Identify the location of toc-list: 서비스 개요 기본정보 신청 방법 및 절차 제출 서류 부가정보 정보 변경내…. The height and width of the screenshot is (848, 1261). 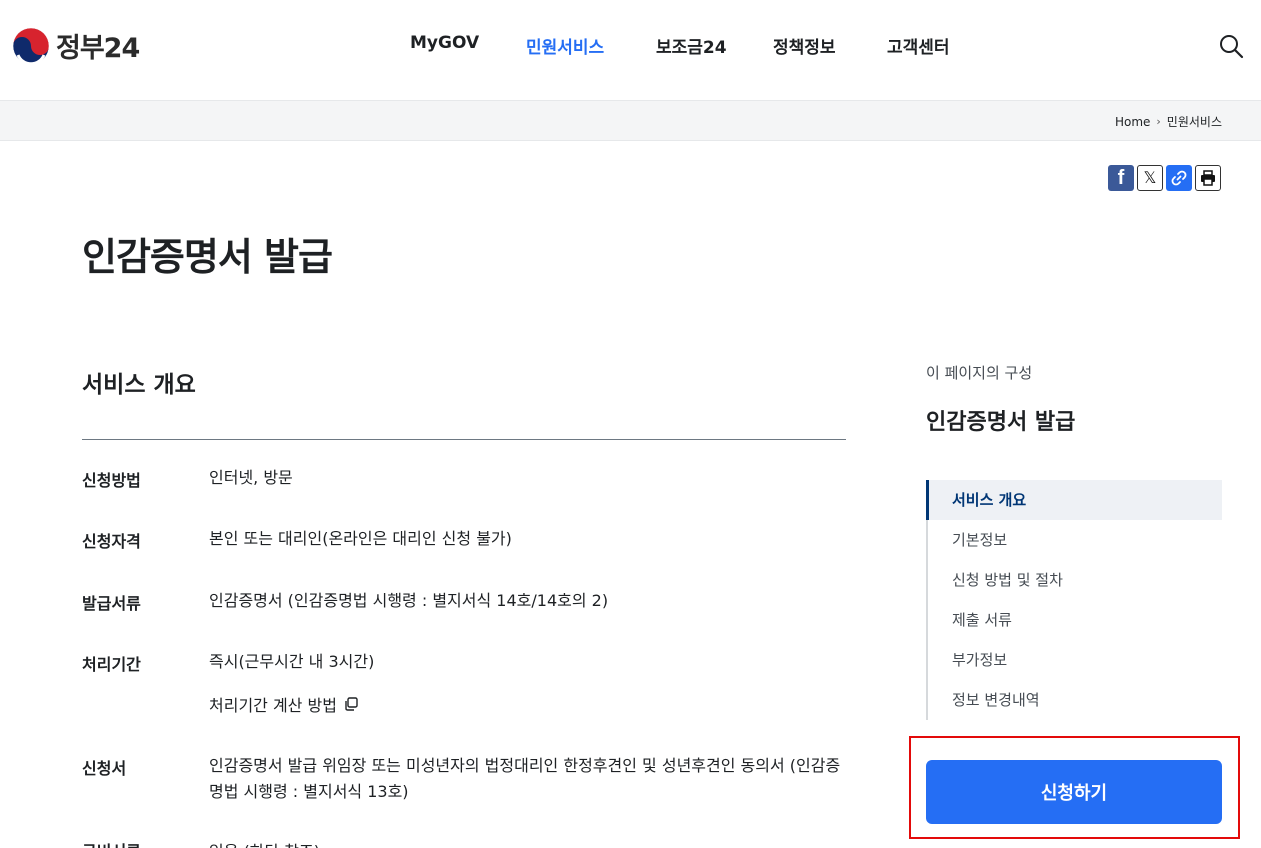
(1074, 600).